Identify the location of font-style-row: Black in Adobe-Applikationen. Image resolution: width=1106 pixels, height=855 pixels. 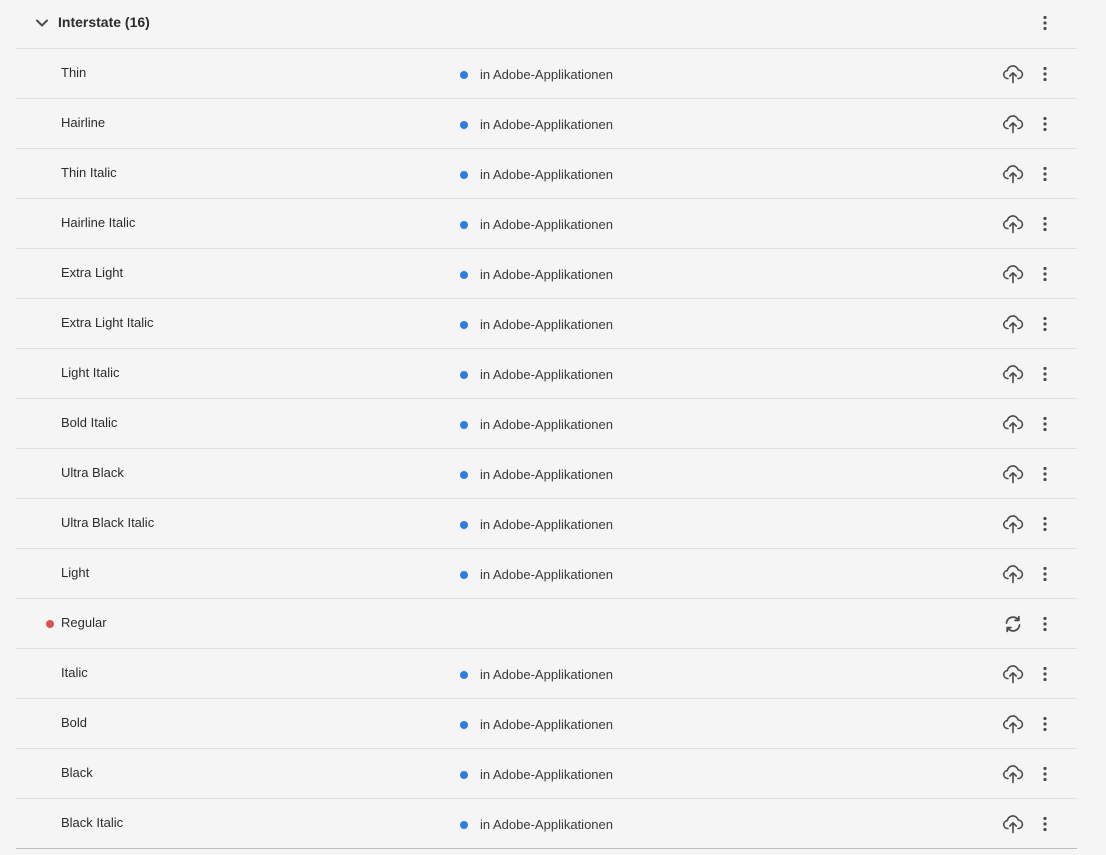
(546, 774).